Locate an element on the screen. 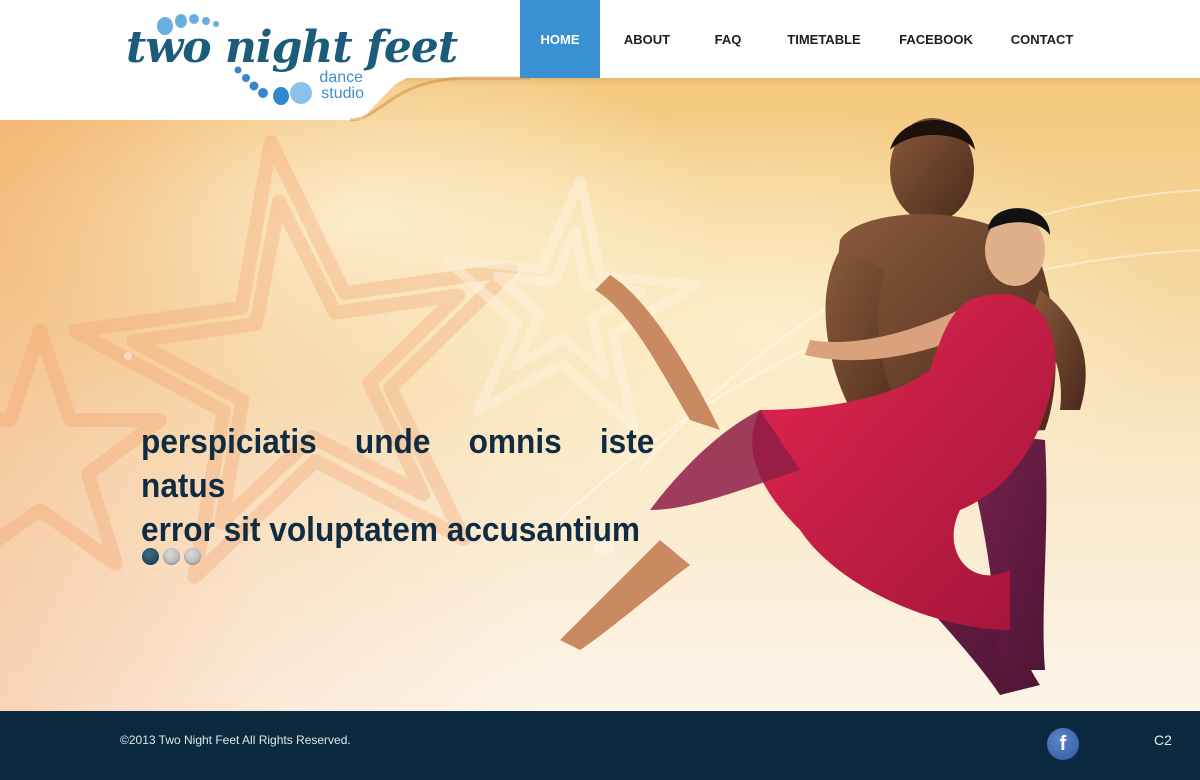  hero-headline-line1: perspiciatis unde omnis iste natus is located at coordinates (398, 464).